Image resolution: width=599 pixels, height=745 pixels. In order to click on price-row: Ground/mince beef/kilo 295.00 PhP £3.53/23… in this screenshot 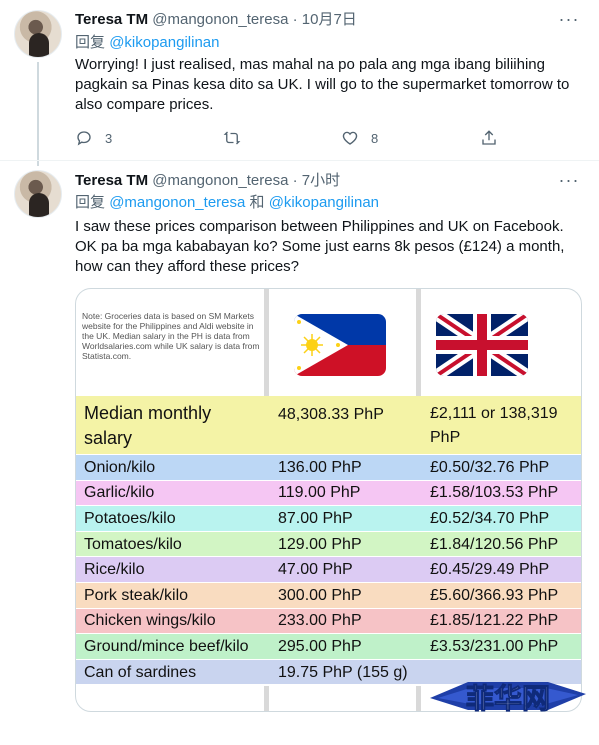, I will do `click(328, 647)`.